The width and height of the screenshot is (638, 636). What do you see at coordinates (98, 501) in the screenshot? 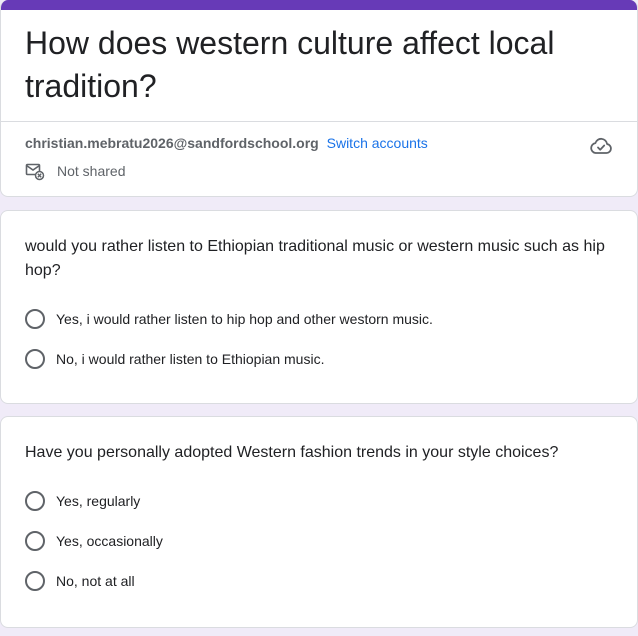
I see `option-label: Yes, regularly` at bounding box center [98, 501].